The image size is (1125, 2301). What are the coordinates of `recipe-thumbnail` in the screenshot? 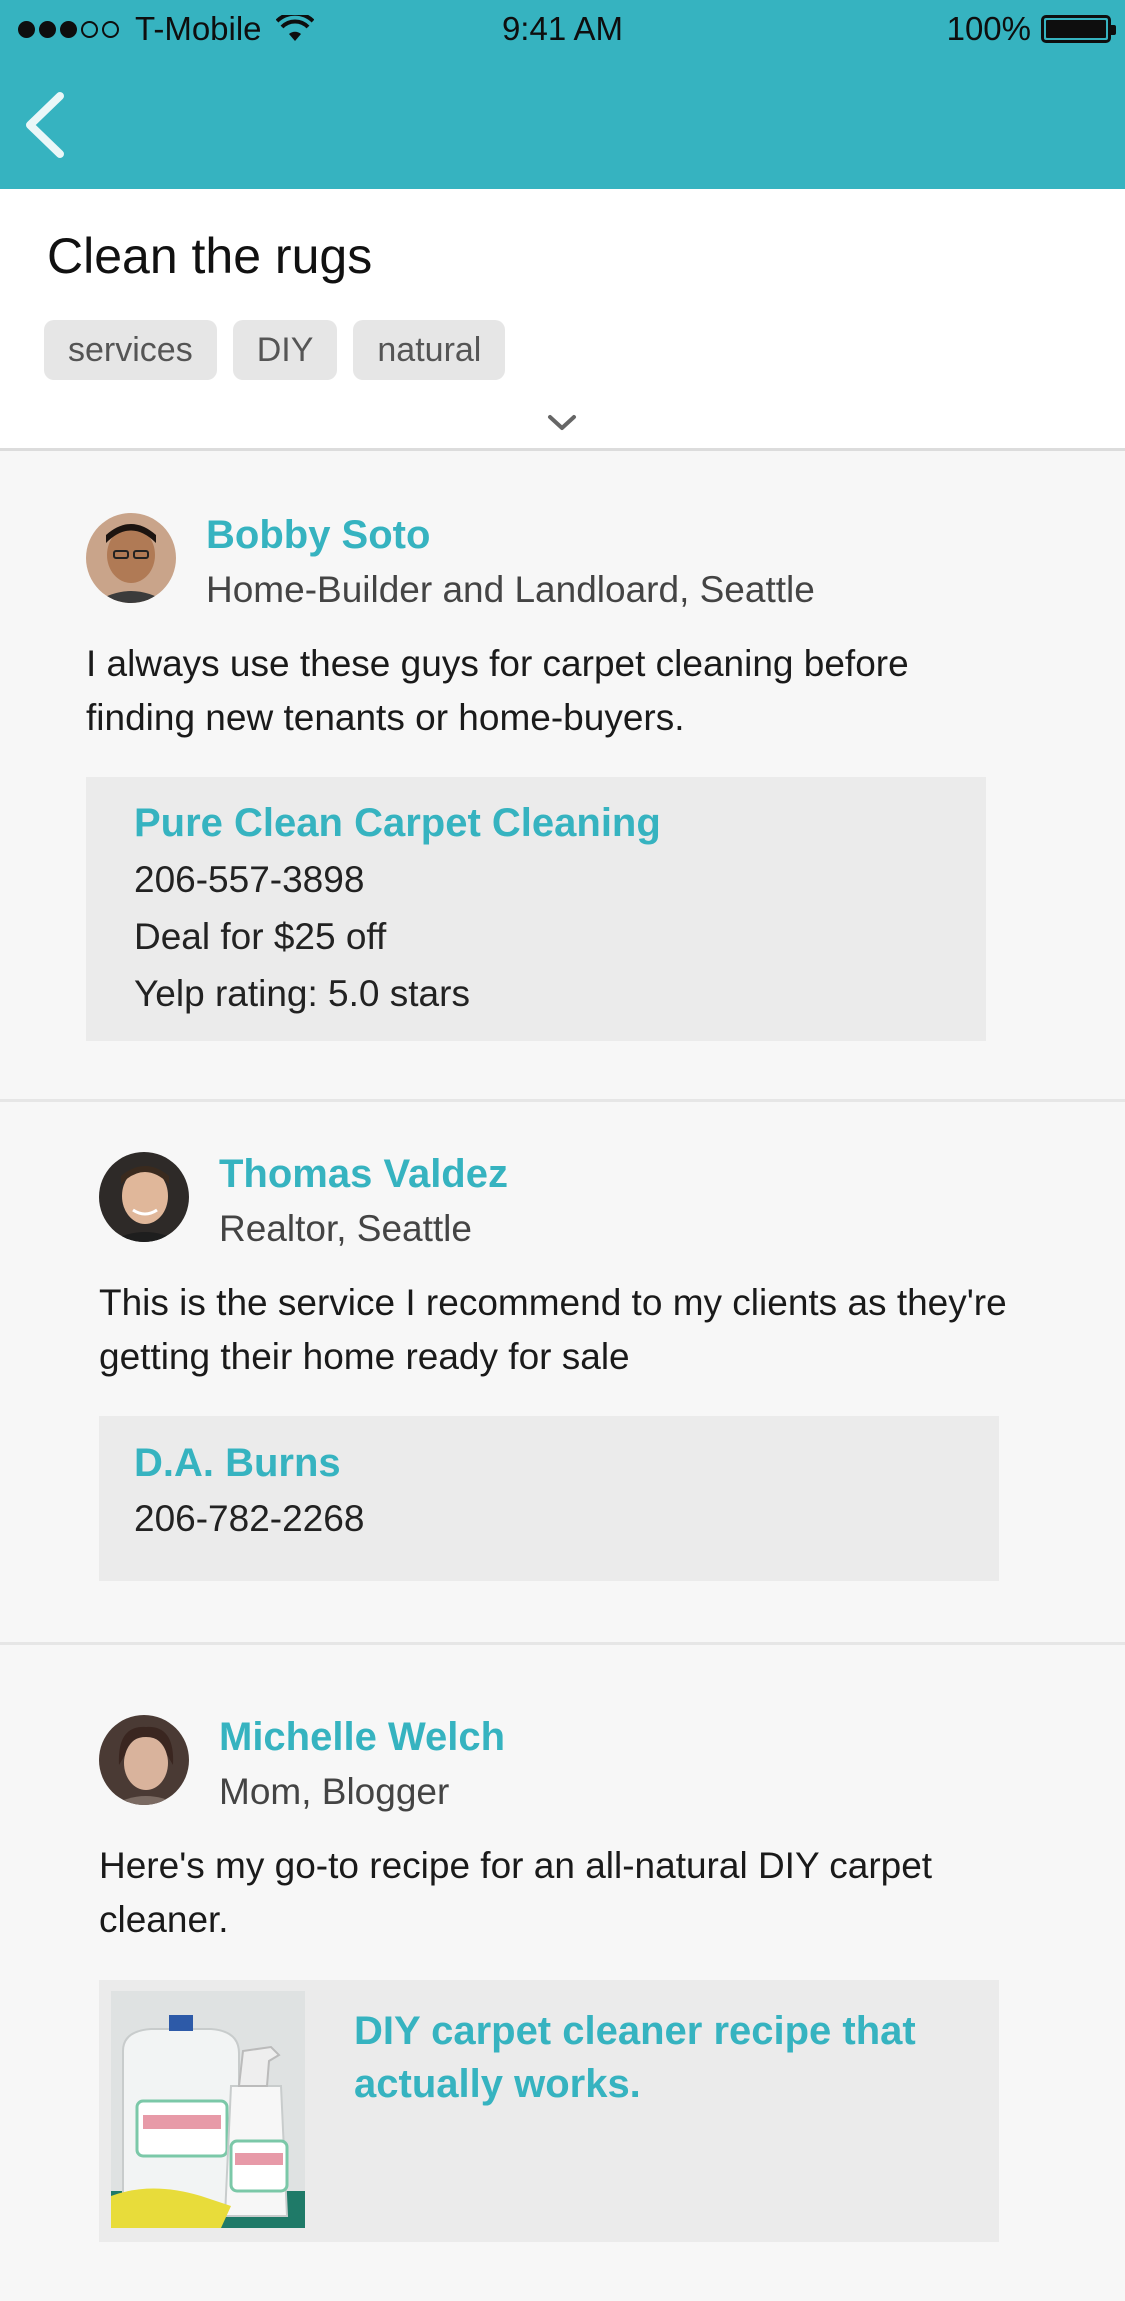 It's located at (208, 2109).